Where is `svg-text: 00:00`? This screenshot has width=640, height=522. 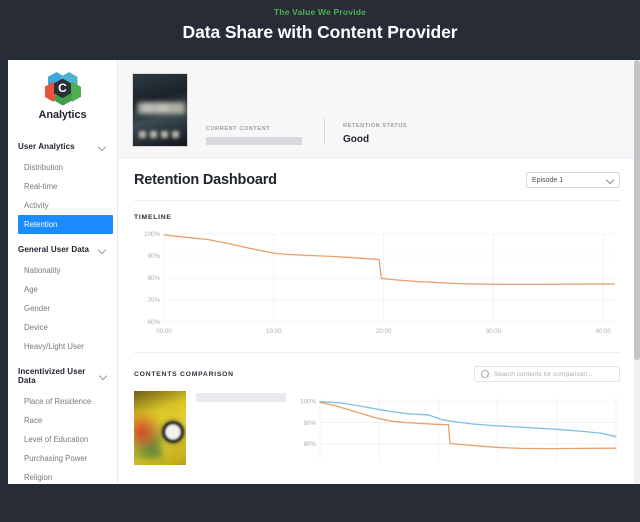
svg-text: 00:00 is located at coordinates (164, 331).